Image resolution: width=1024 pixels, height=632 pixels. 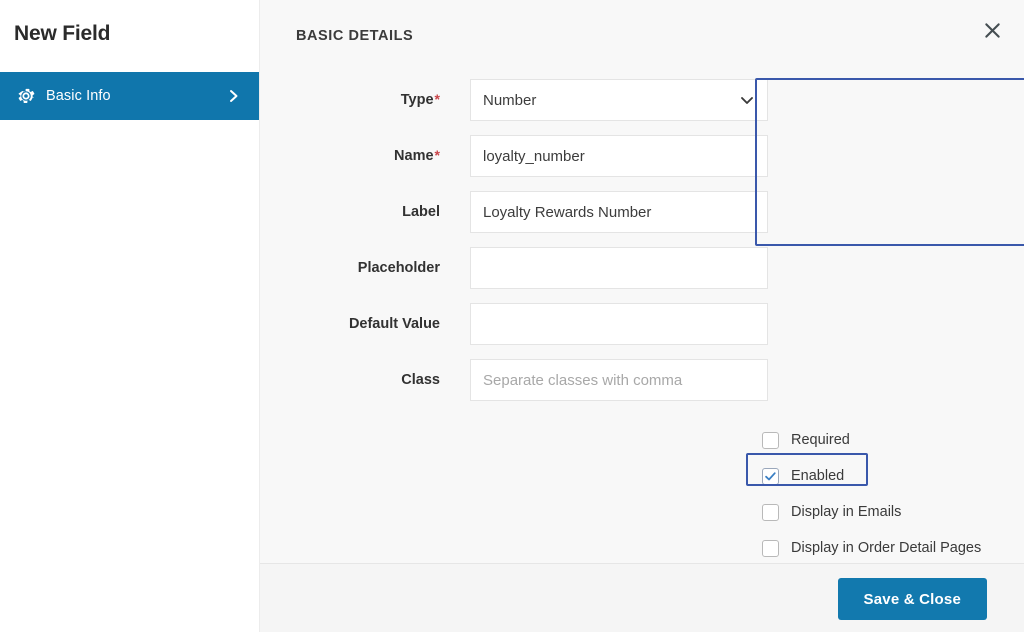 I want to click on label-input: Loyalty Rewards Number, so click(x=619, y=212).